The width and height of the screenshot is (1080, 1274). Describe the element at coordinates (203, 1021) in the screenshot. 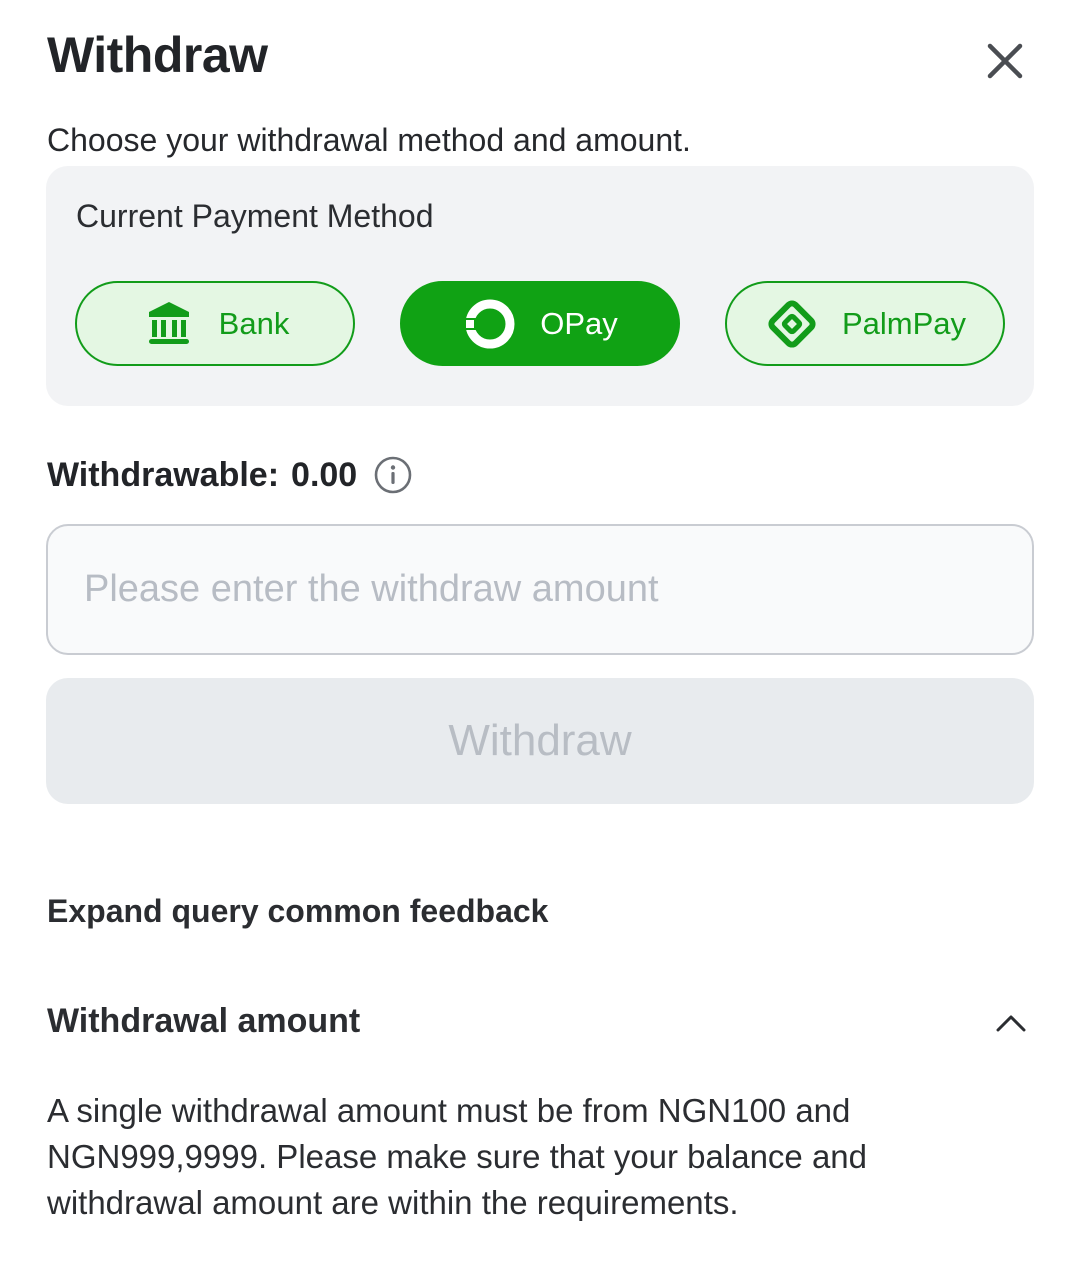

I see `faq-item-title: Withdrawal amount` at that location.